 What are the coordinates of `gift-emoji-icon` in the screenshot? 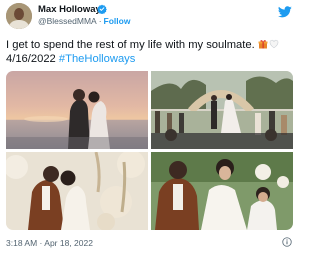 It's located at (263, 44).